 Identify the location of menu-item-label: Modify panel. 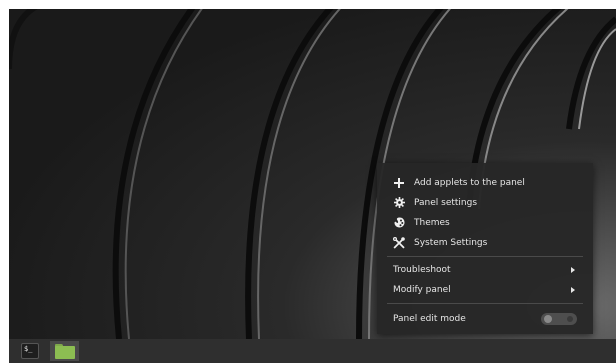
(422, 289).